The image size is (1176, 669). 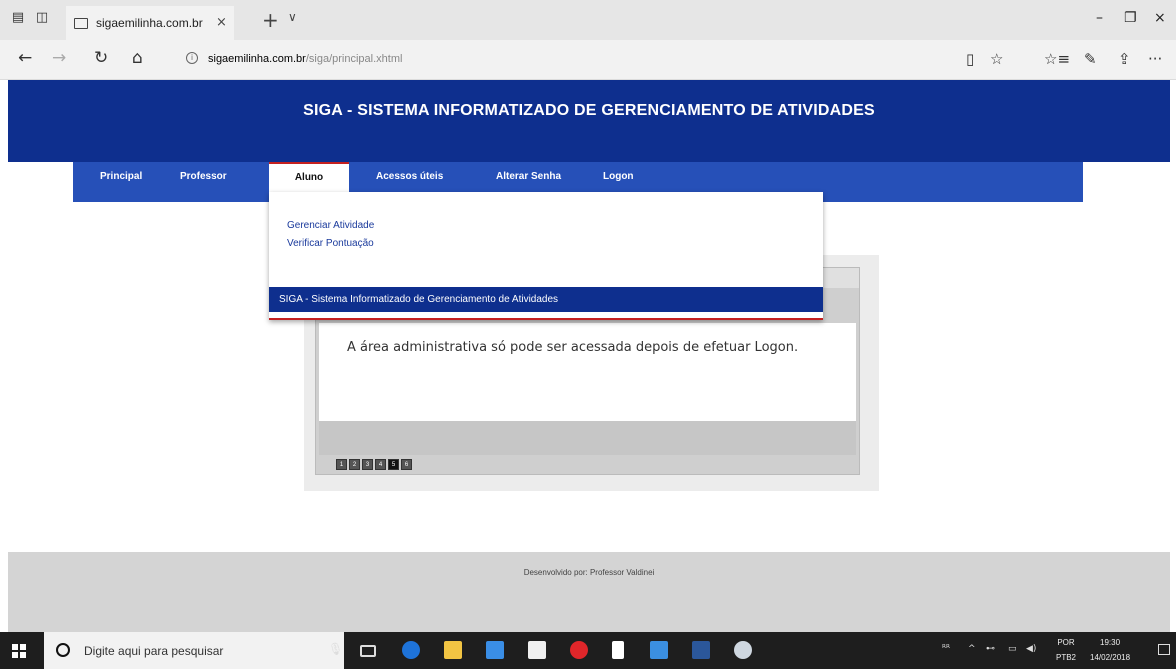 What do you see at coordinates (368, 651) in the screenshot?
I see `task-view-icon` at bounding box center [368, 651].